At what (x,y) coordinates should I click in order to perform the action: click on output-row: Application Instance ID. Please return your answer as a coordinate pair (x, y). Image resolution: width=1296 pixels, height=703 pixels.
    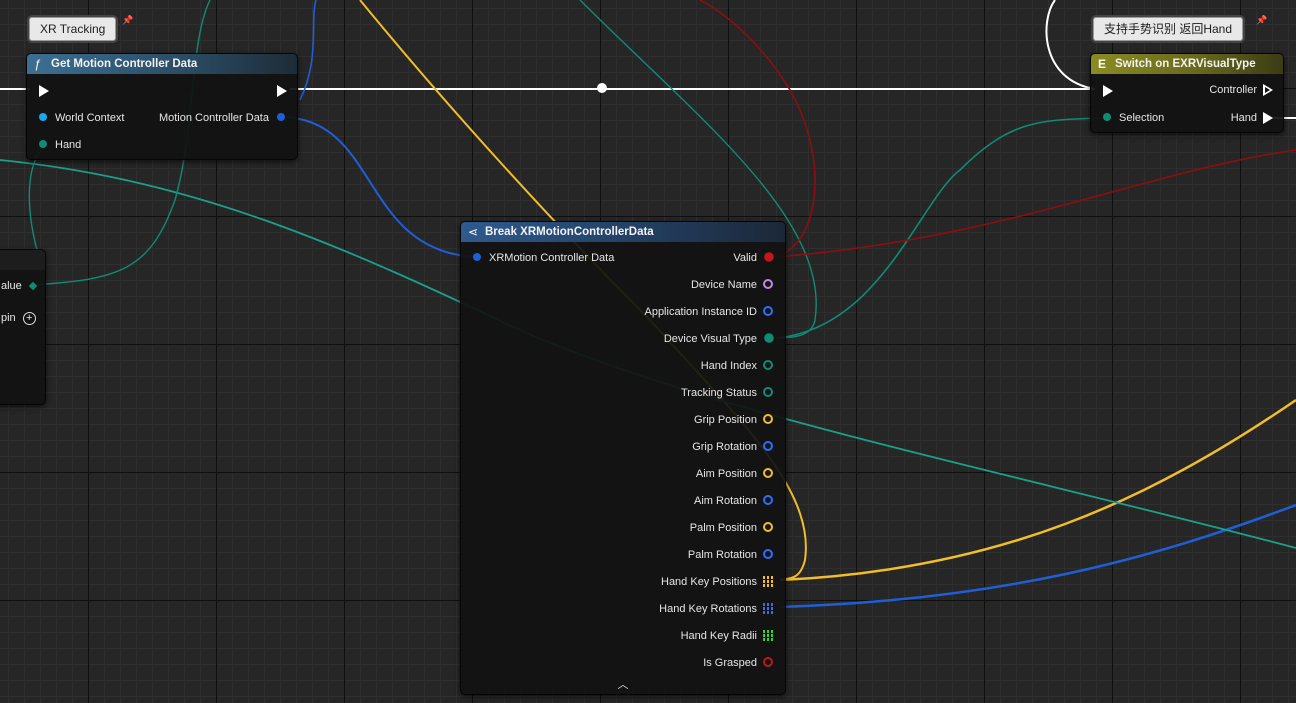
    Looking at the image, I should click on (708, 312).